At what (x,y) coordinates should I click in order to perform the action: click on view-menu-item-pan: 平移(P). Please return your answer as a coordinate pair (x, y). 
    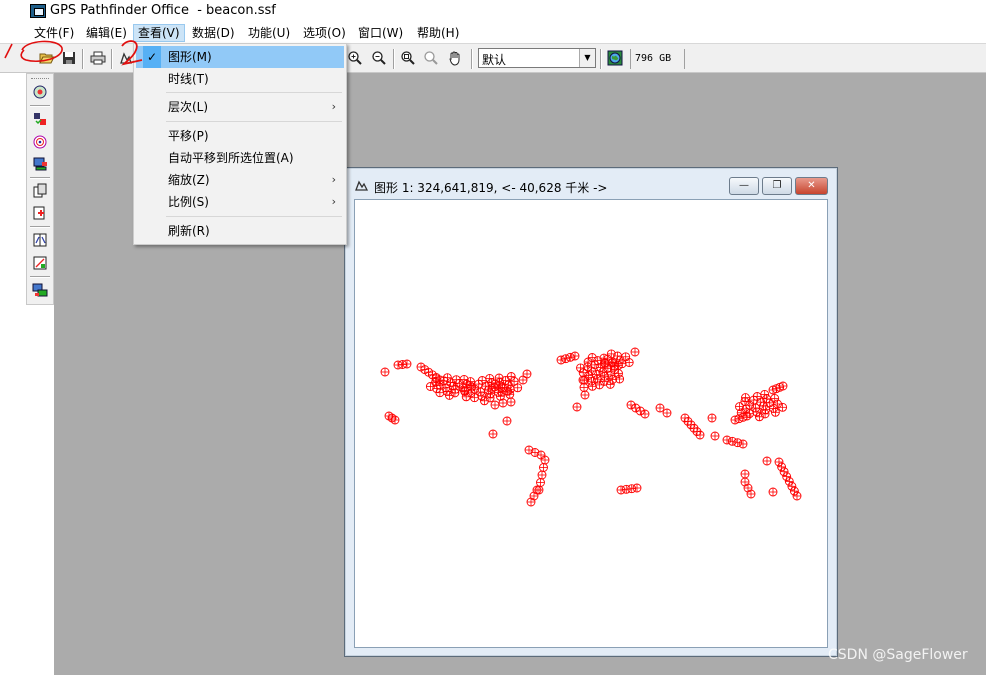
    Looking at the image, I should click on (240, 136).